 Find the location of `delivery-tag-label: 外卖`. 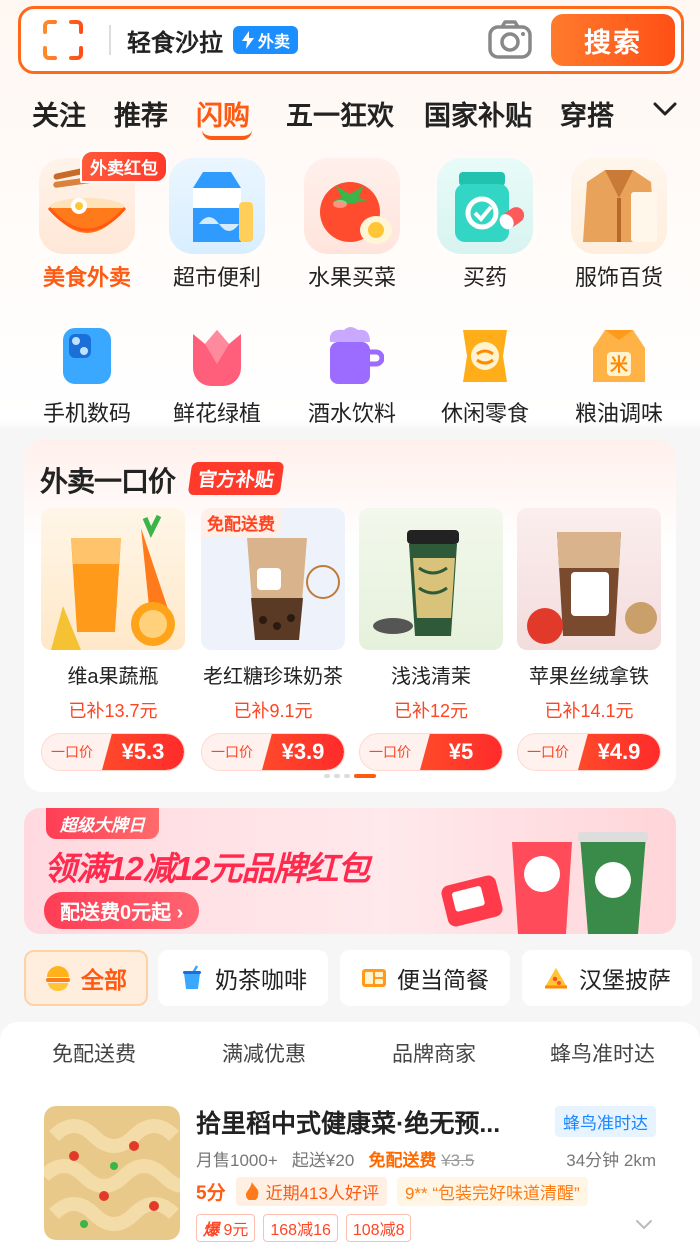

delivery-tag-label: 外卖 is located at coordinates (274, 42).